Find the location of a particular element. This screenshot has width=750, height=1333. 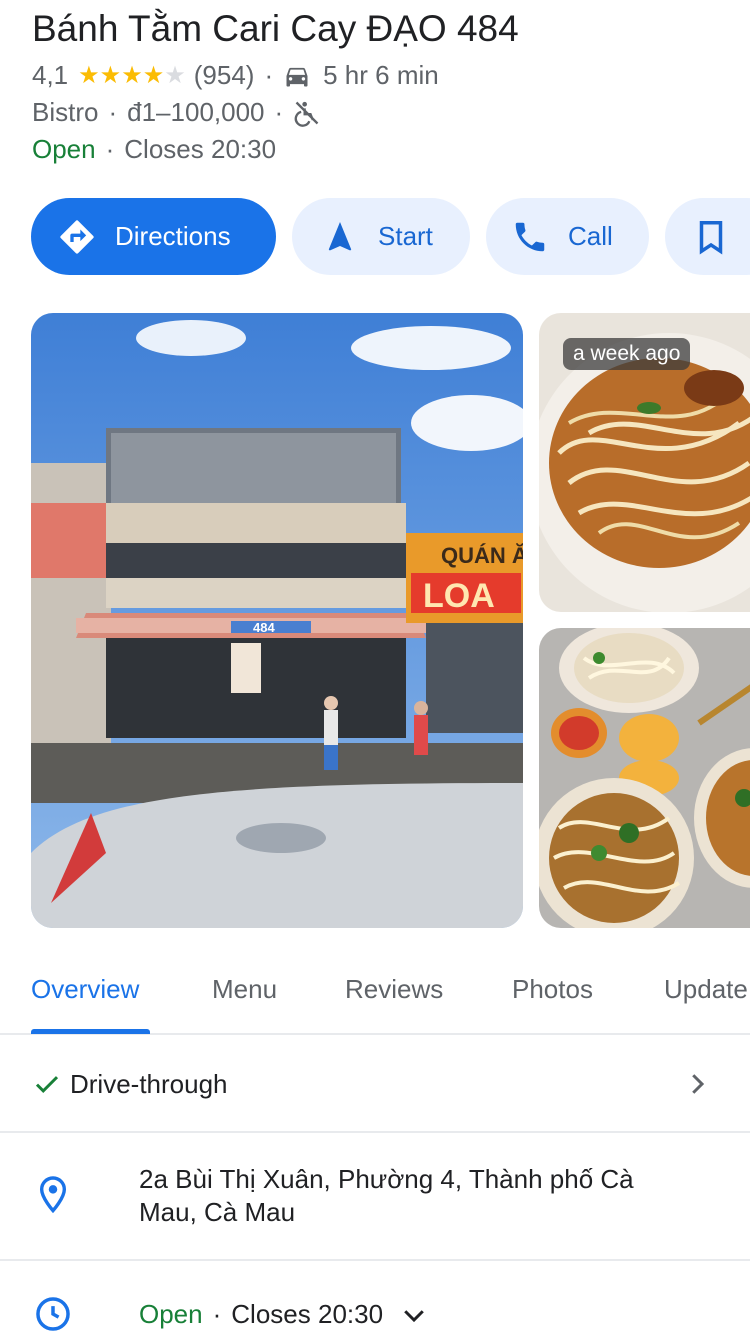

drive-through-label: Drive-through is located at coordinates (149, 1084).